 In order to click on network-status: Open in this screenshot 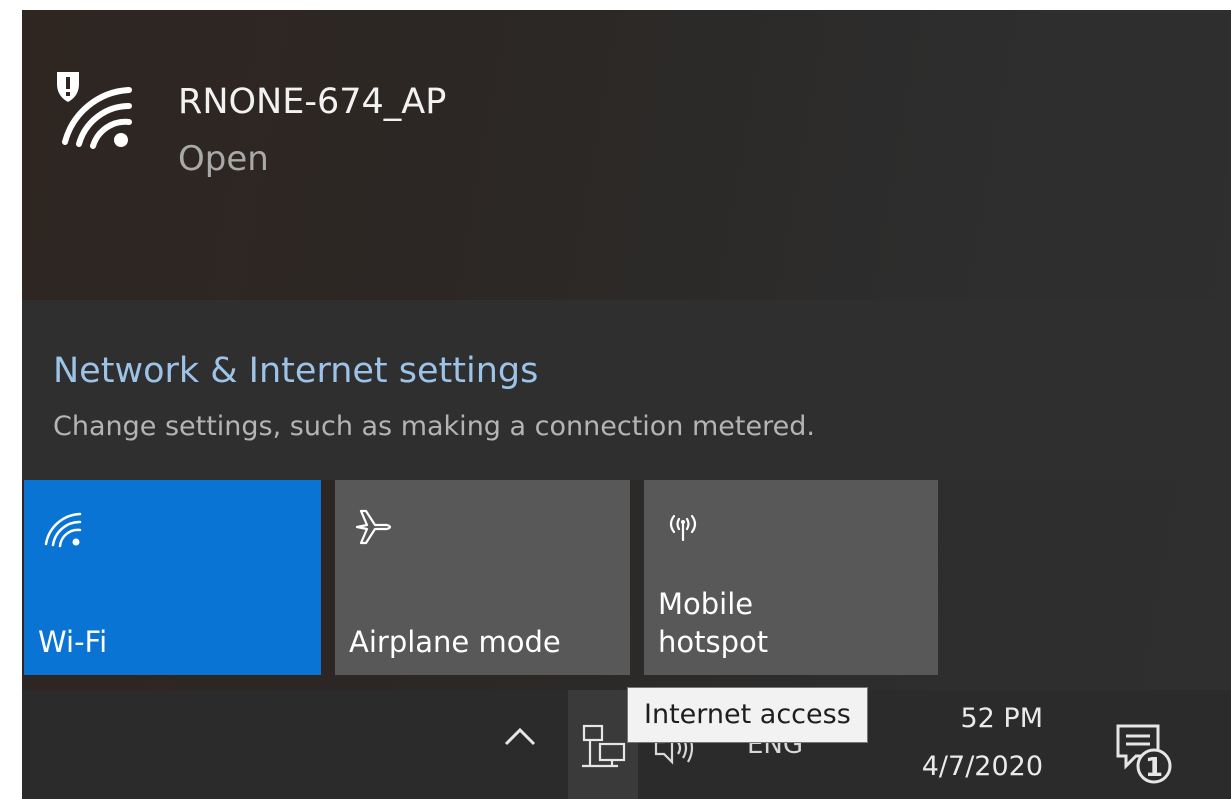, I will do `click(223, 159)`.